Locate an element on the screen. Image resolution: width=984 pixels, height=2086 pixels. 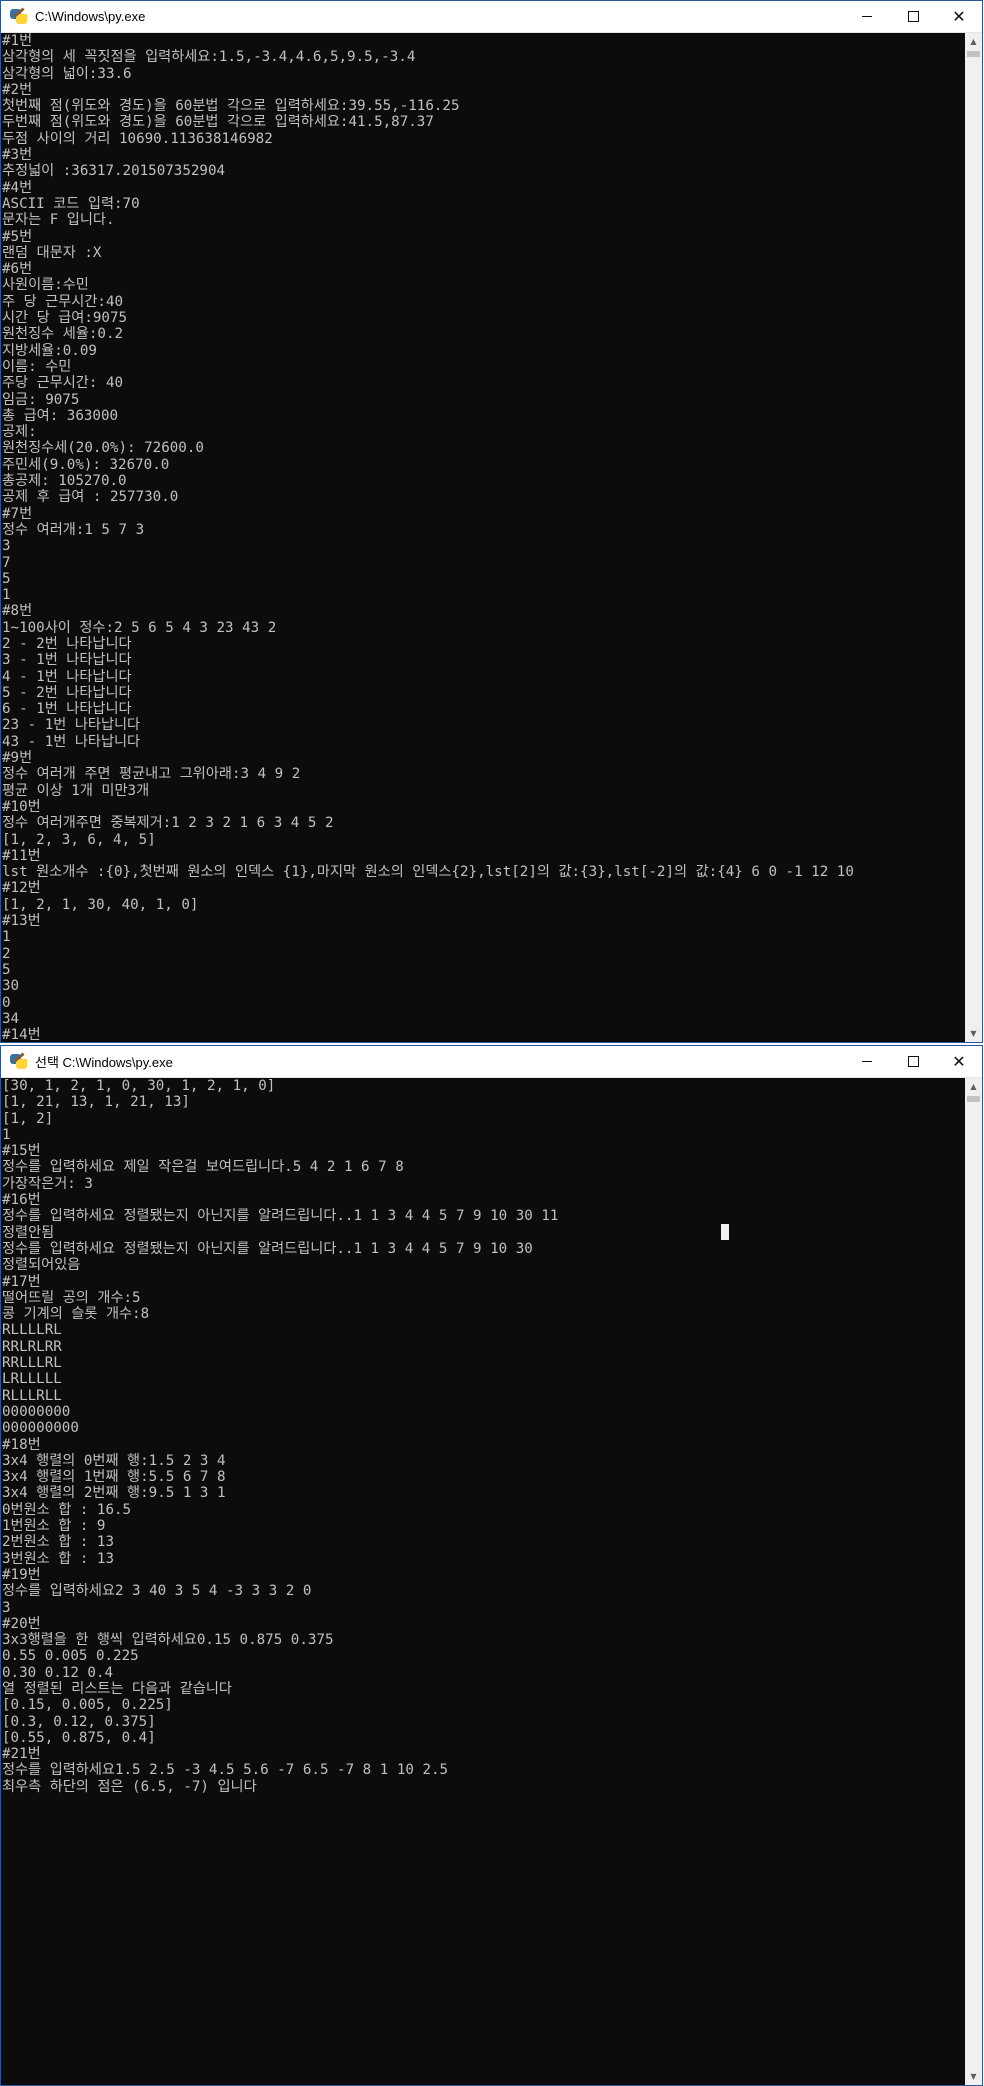
console-line: 두번째 점(위도와 경도)을 60분법 각으로 입력하세요:41.5,87.37 is located at coordinates (218, 122).